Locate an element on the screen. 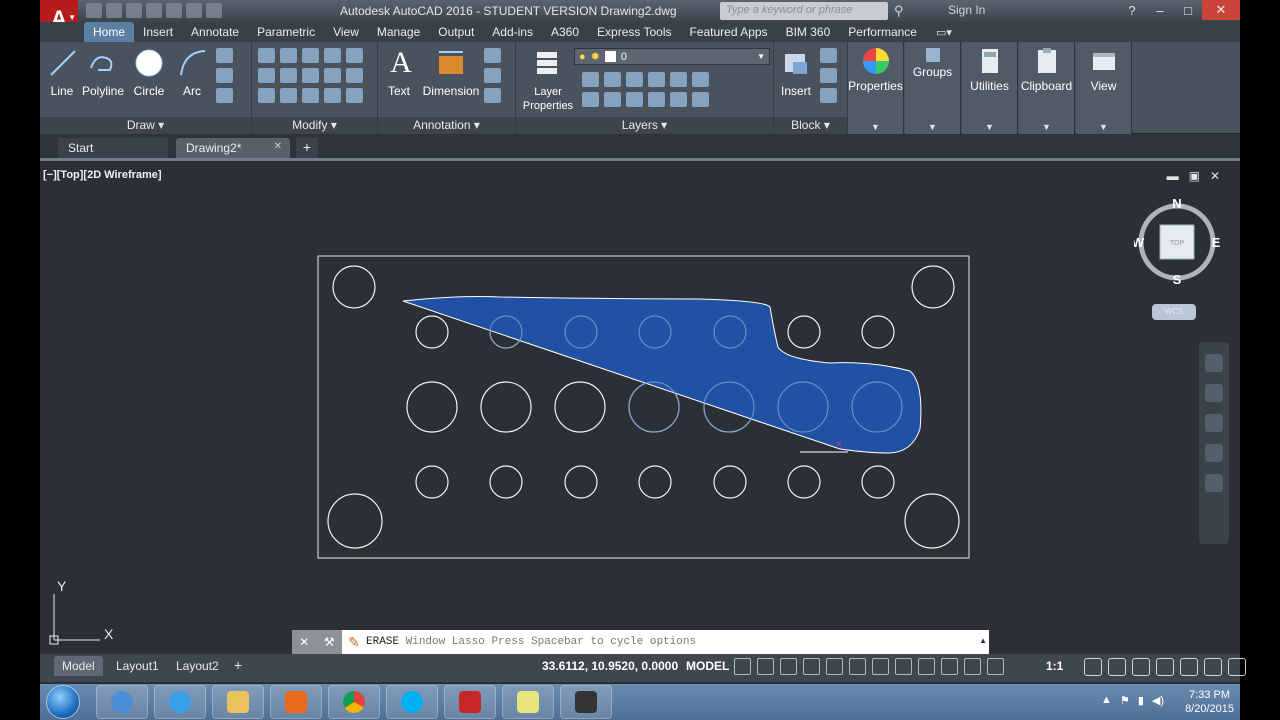  stretch-icon is located at coordinates (332, 75).